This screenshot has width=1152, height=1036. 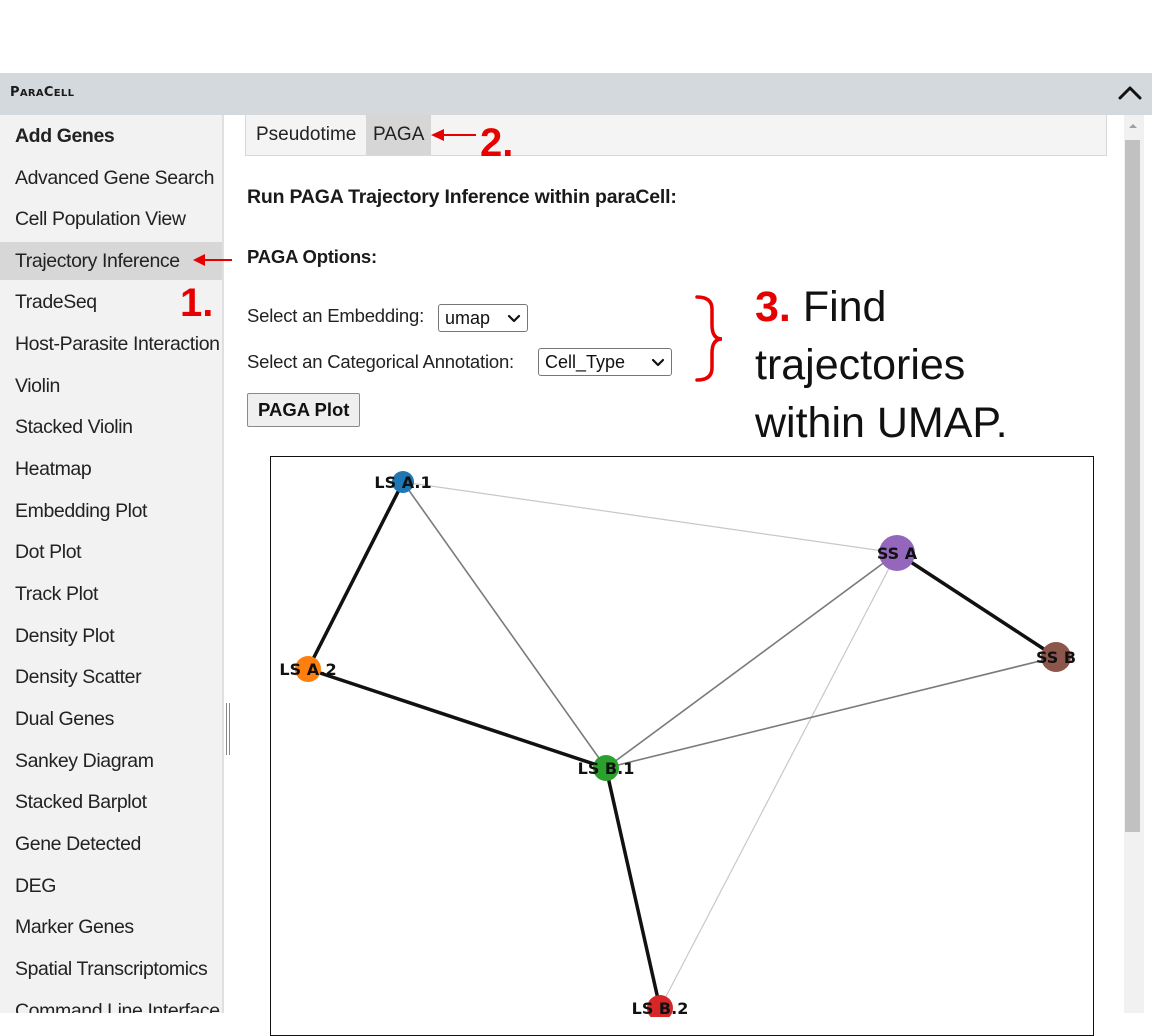 What do you see at coordinates (111, 1002) in the screenshot?
I see `sidebar-item-command-line-interface: Command Line Interface` at bounding box center [111, 1002].